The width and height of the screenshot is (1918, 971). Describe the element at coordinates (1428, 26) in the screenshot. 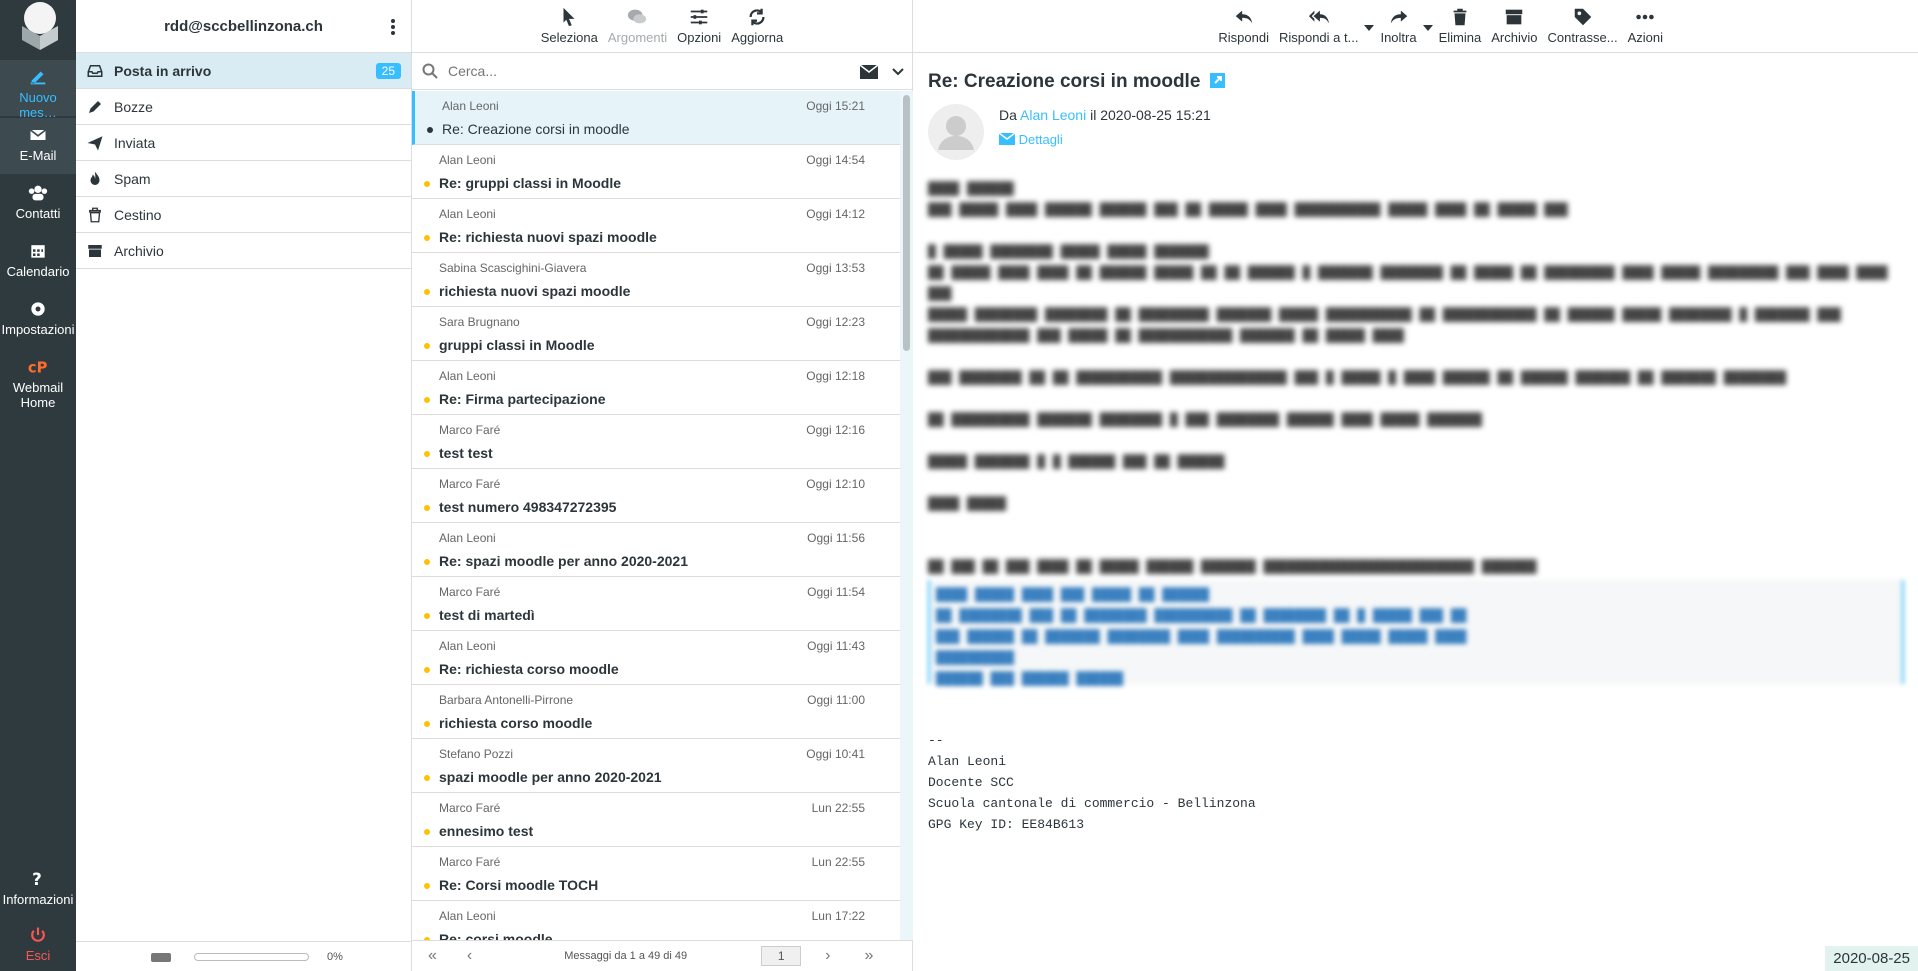

I see `forward-dropdown` at that location.